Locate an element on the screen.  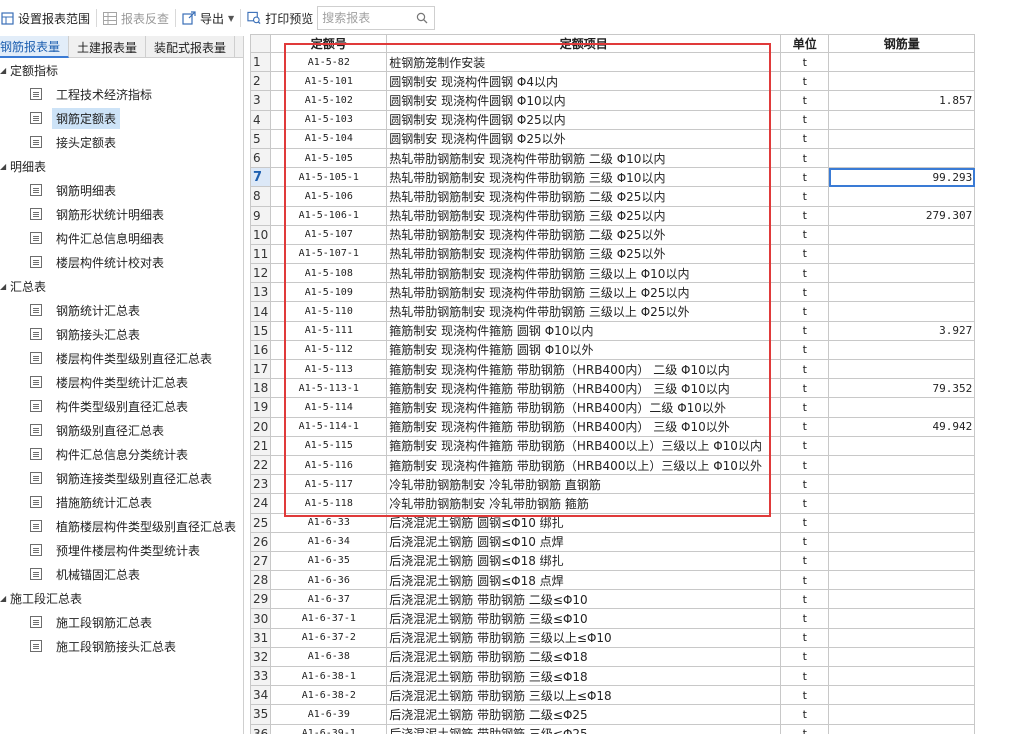
table-row: 33 A1-6-38-1 后浇混泥土钢筋 带肋钢筋 三级≤Φ18 t is located at coordinates (612, 676).